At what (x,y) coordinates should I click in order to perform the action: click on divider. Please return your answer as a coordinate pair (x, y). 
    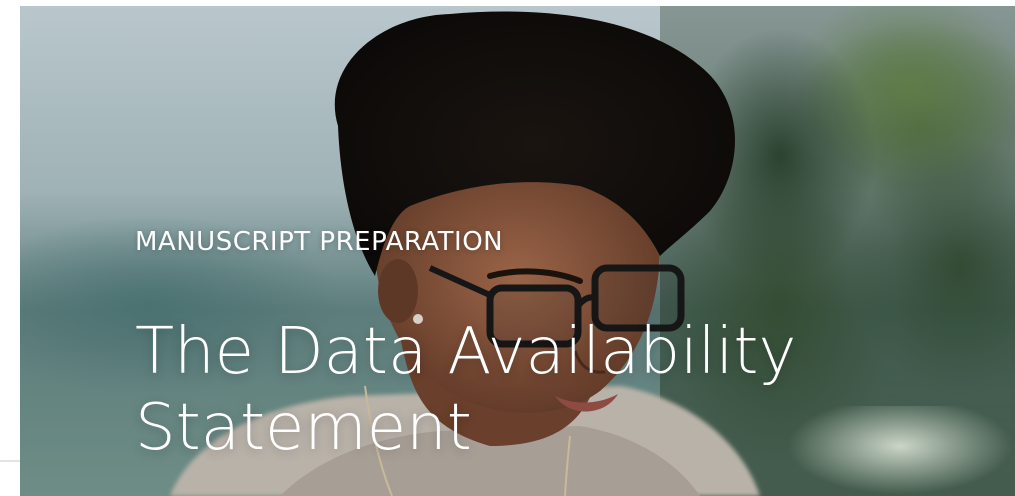
    Looking at the image, I should click on (10, 461).